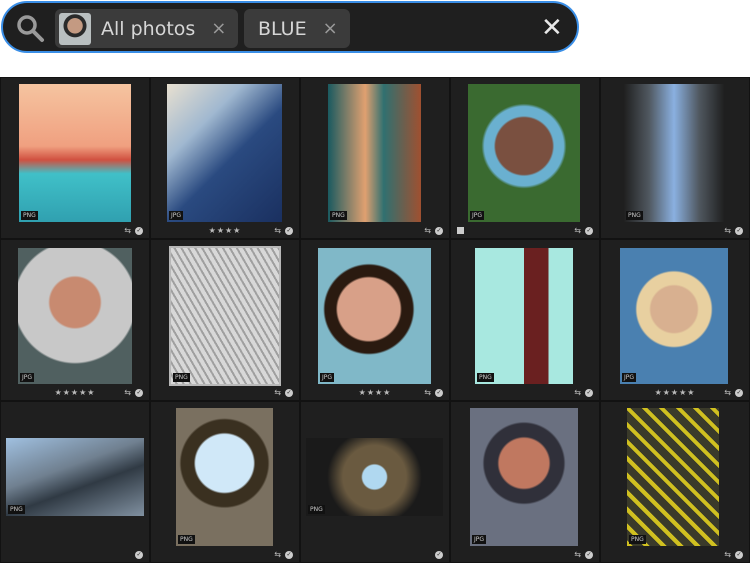 The width and height of the screenshot is (750, 563). I want to click on clear-search-icon: ✕, so click(552, 28).